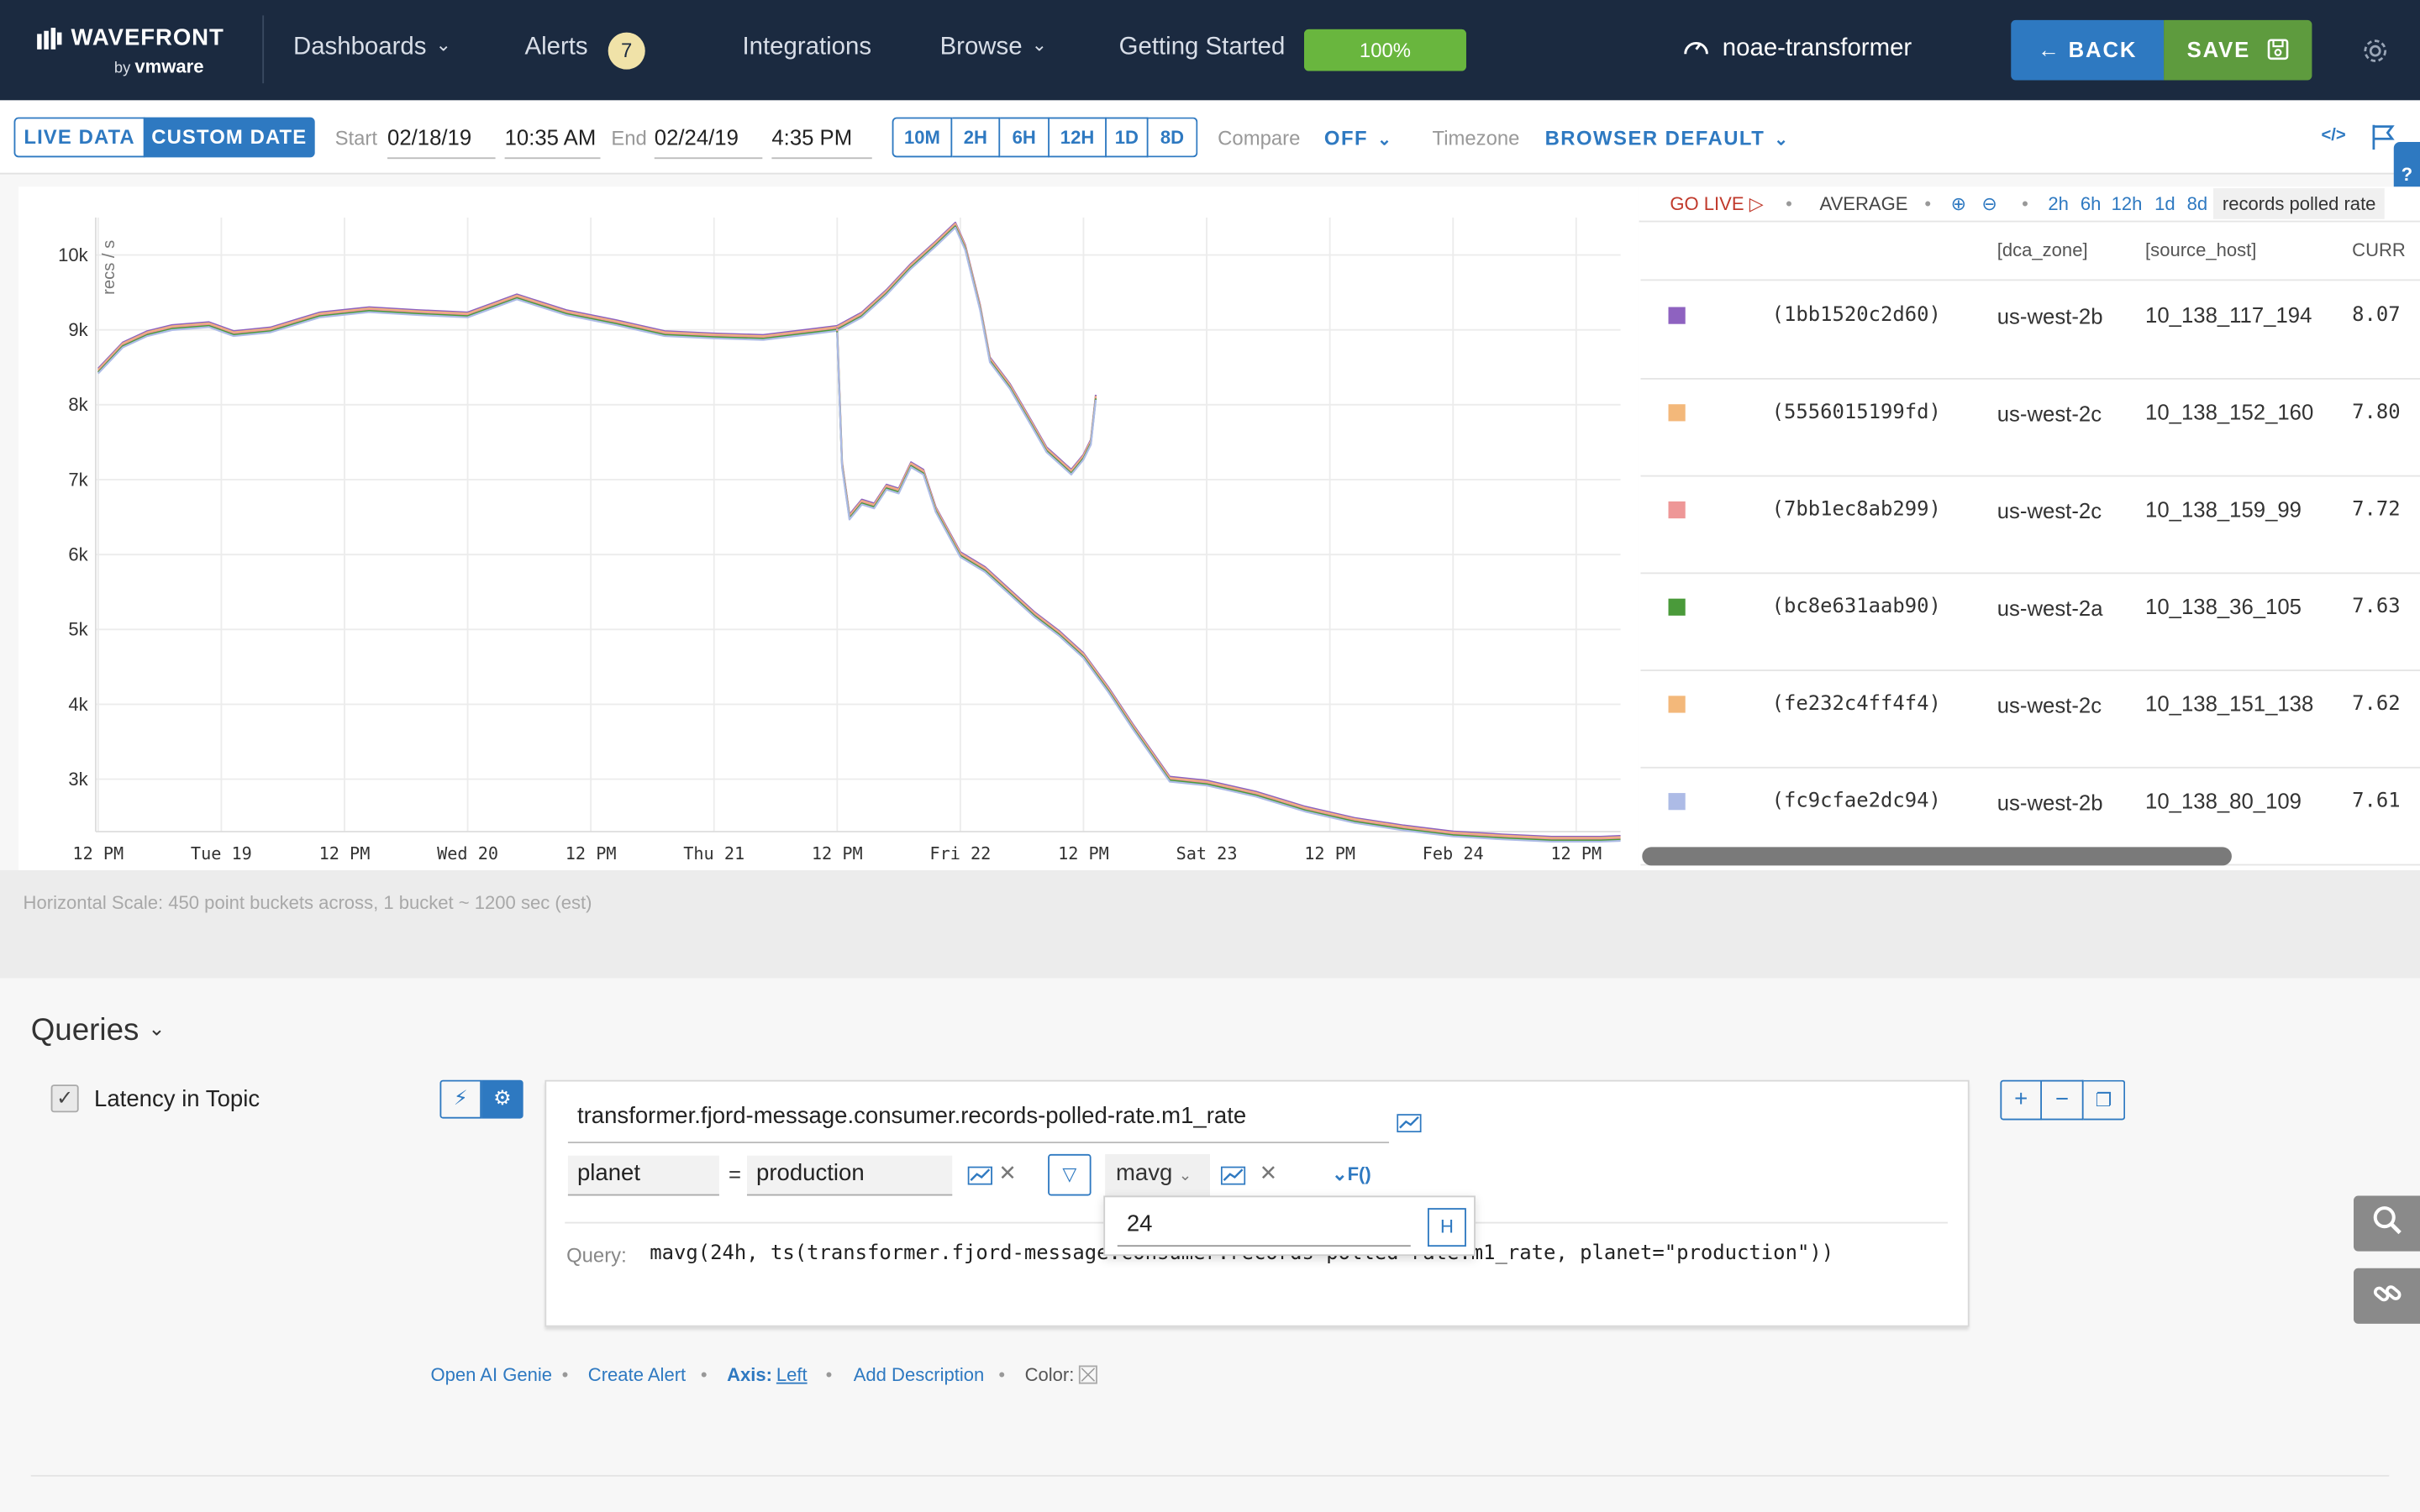 This screenshot has height=1512, width=2420. Describe the element at coordinates (1716, 204) in the screenshot. I see `go-live-button: GO LIVE ▷` at that location.